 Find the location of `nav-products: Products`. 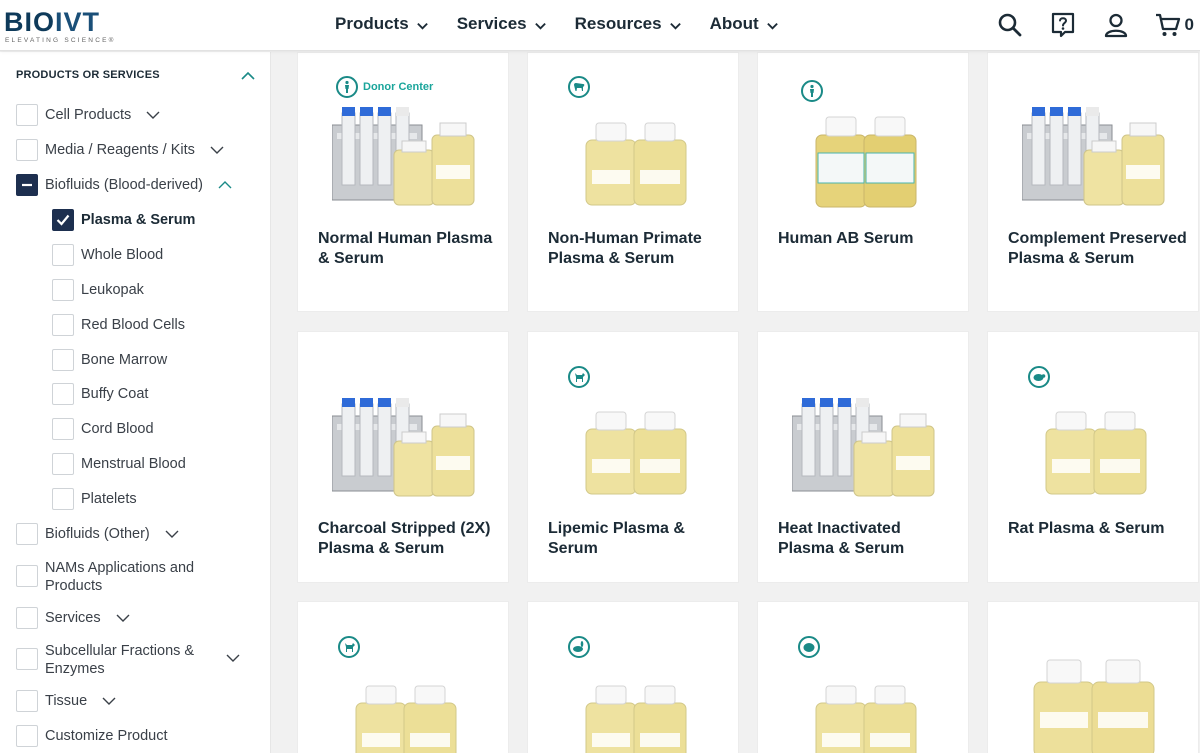

nav-products: Products is located at coordinates (382, 24).